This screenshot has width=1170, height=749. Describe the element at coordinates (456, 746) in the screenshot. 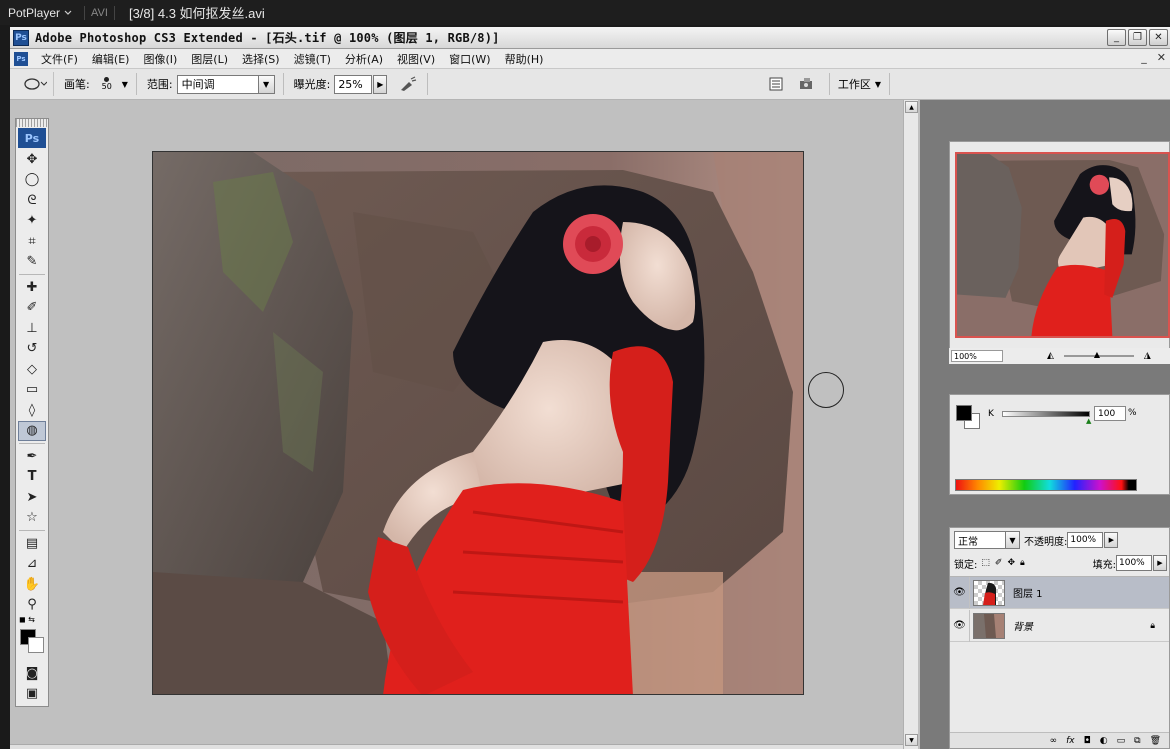

I see `horizontal-scrollbar` at that location.